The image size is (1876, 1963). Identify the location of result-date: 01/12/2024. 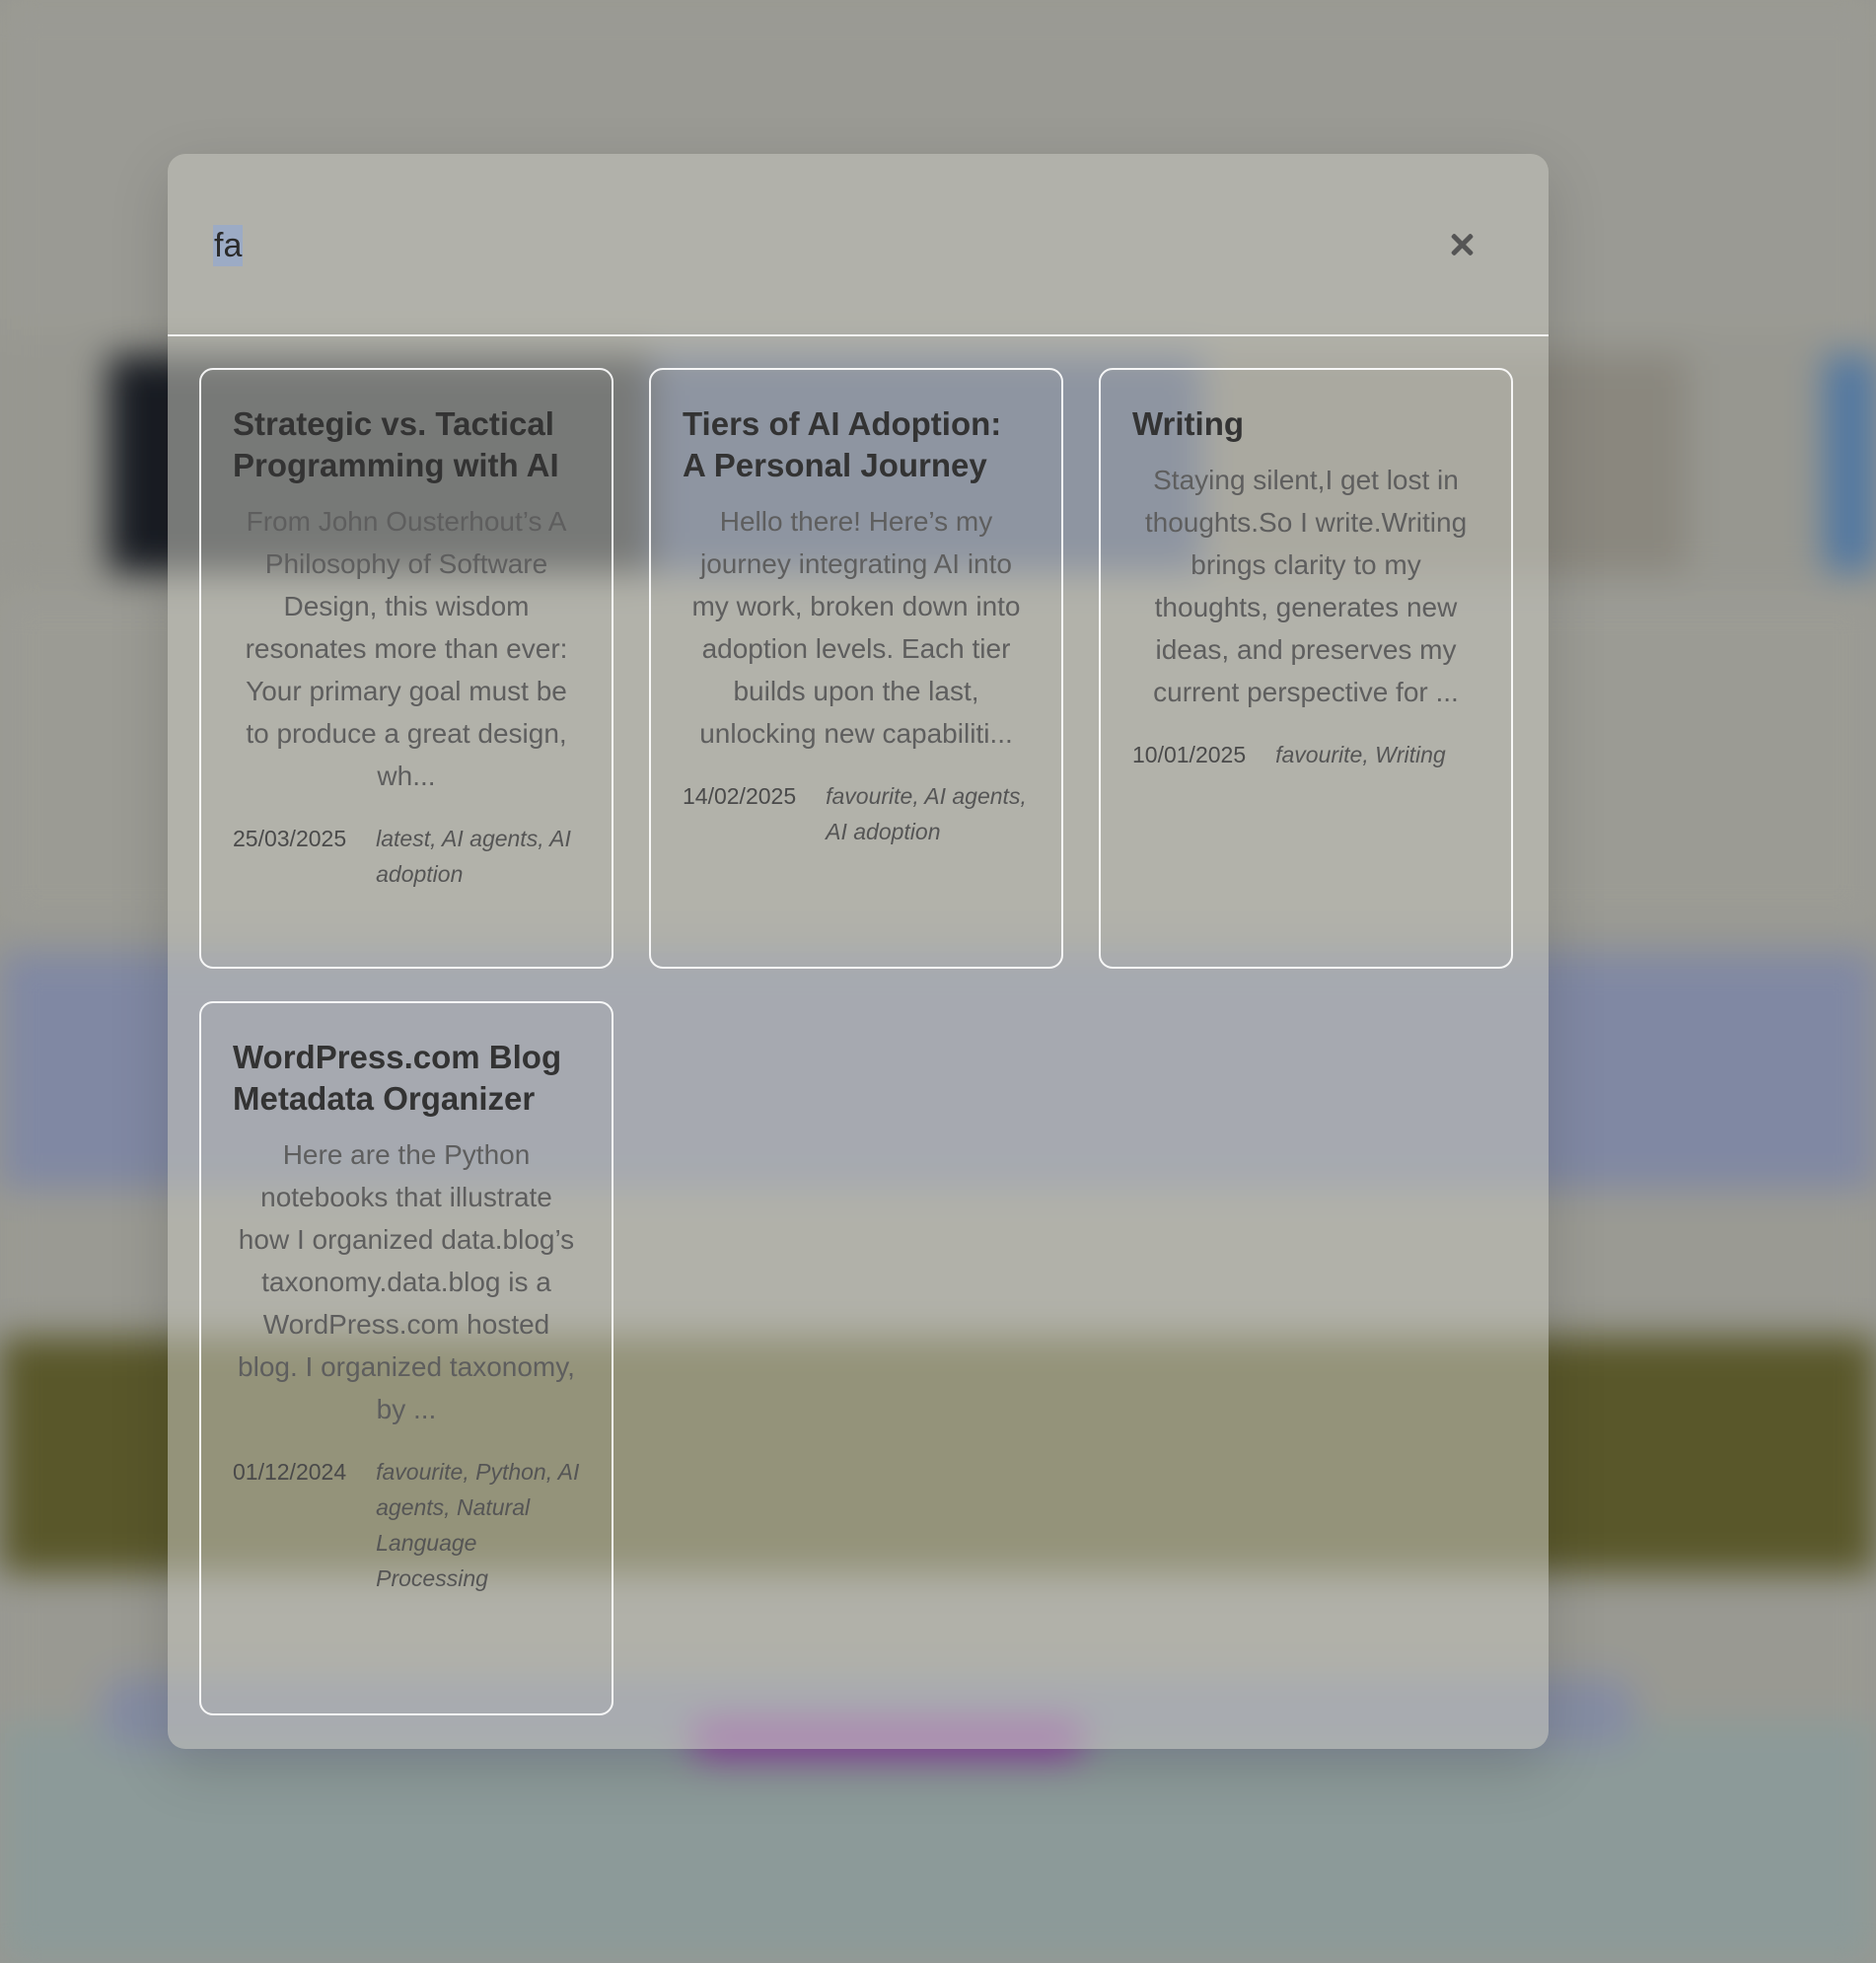
(290, 1472).